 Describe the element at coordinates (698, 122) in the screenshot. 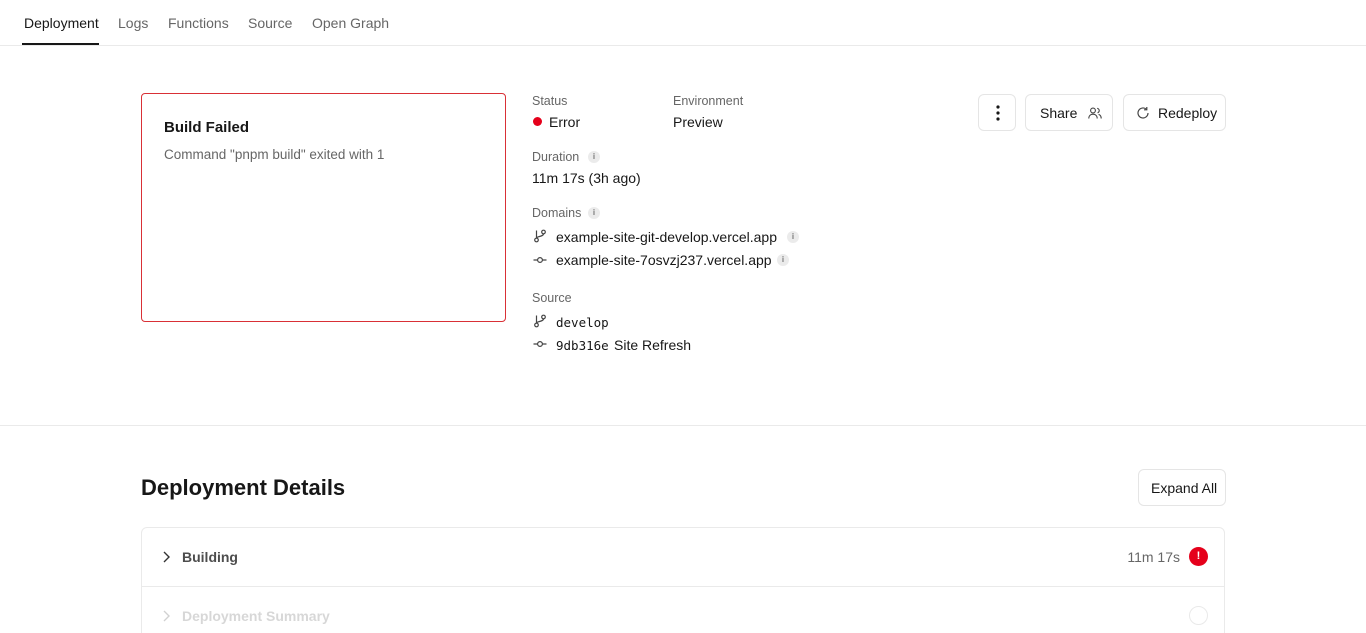

I see `environment-value: Preview` at that location.